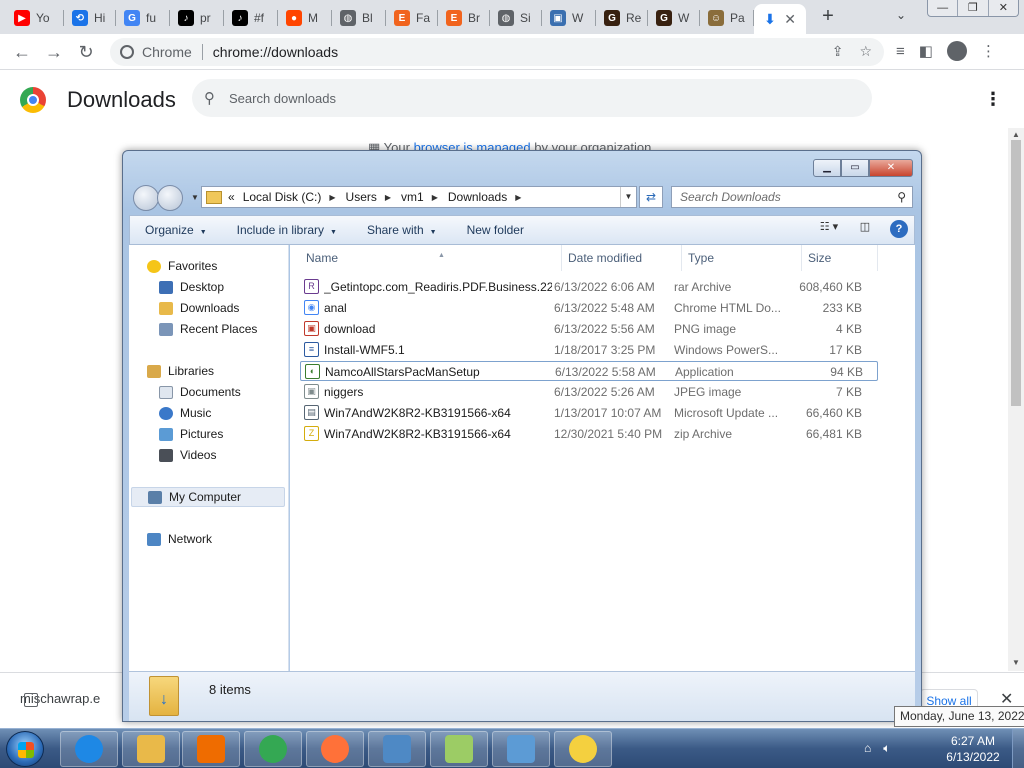 This screenshot has height=768, width=1024. Describe the element at coordinates (865, 229) in the screenshot. I see `preview-pane-icon: ◫` at that location.